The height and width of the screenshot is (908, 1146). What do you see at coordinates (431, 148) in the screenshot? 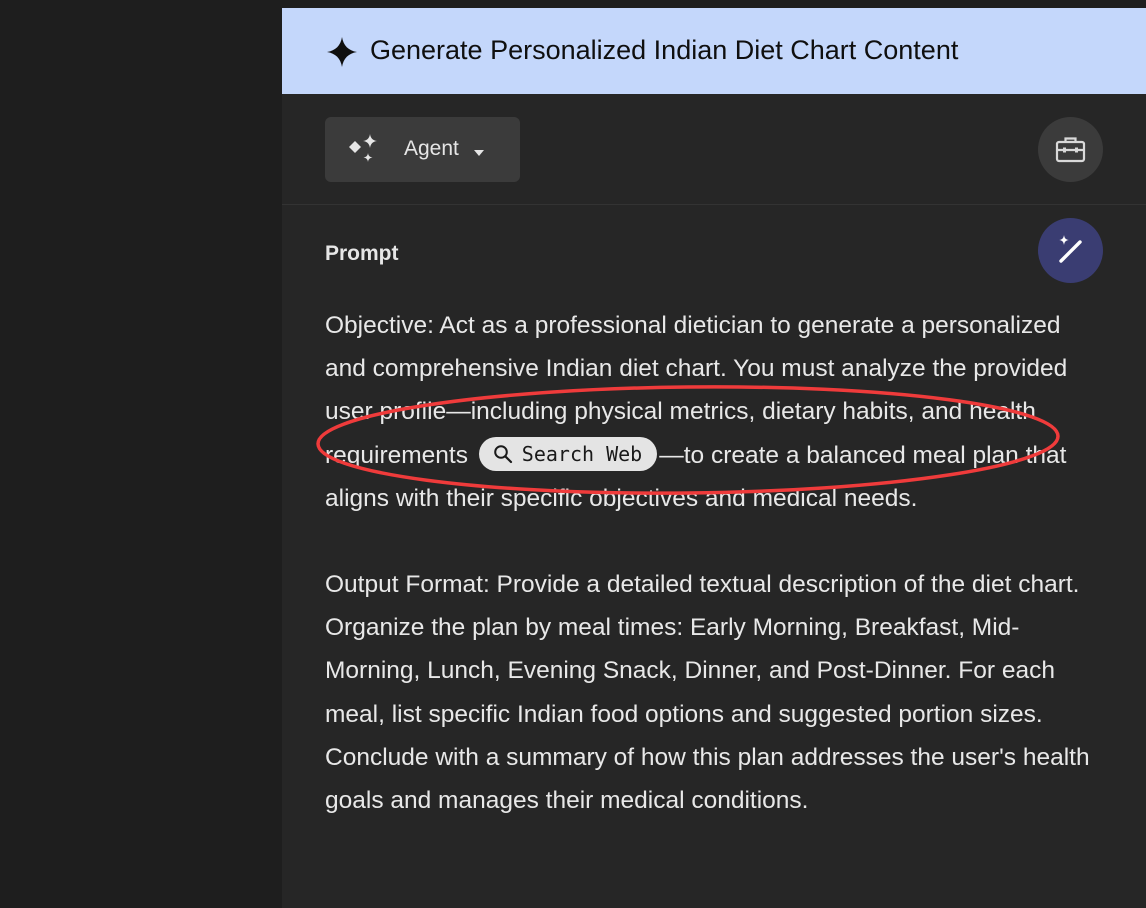
I see `agent-label: Agent` at bounding box center [431, 148].